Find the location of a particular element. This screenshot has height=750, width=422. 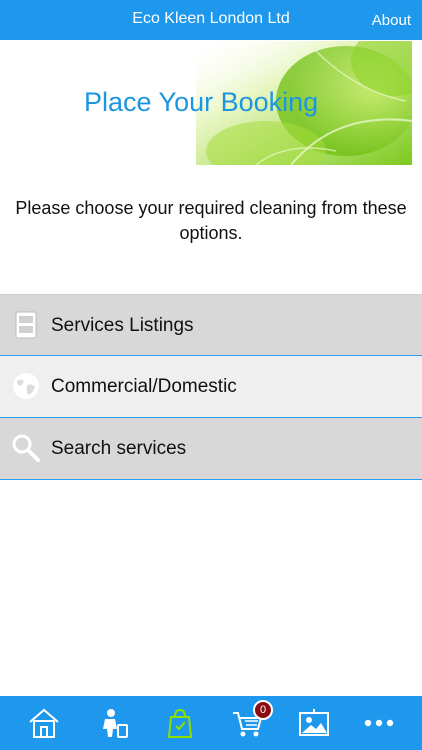

cleaner-icon is located at coordinates (115, 723).